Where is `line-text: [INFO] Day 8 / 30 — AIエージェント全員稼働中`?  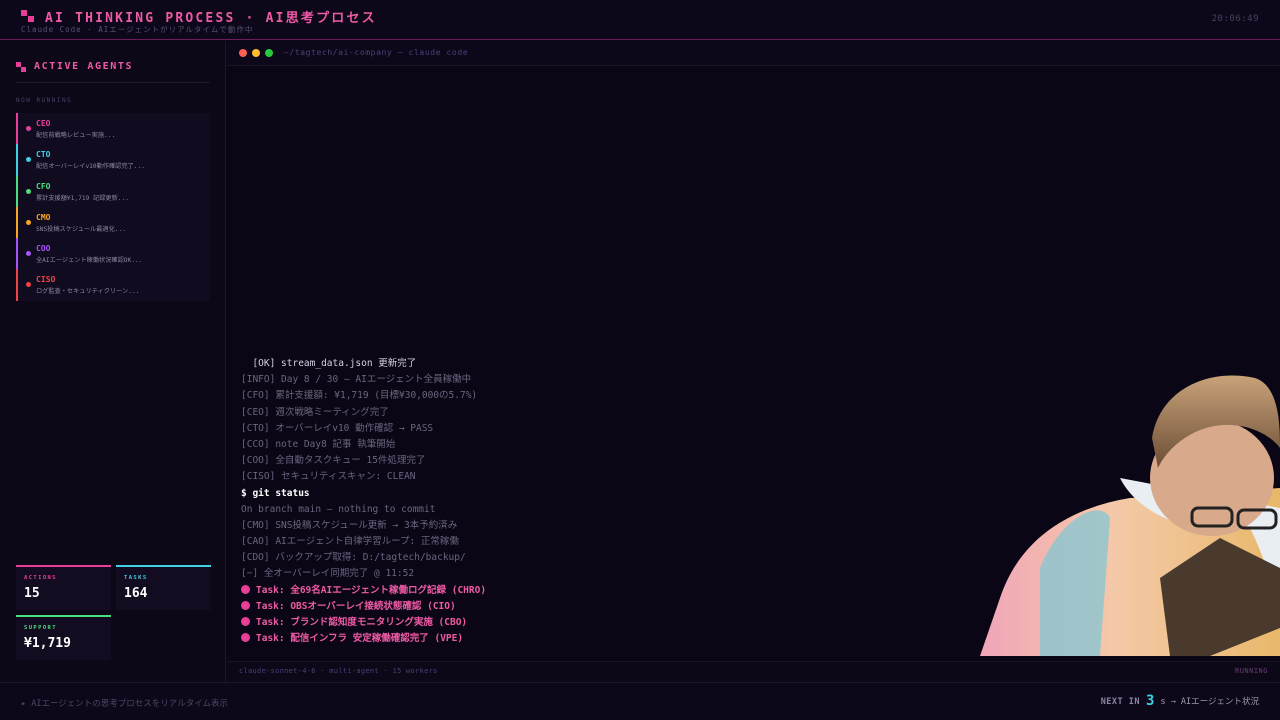
line-text: [INFO] Day 8 / 30 — AIエージェント全員稼働中 is located at coordinates (356, 380).